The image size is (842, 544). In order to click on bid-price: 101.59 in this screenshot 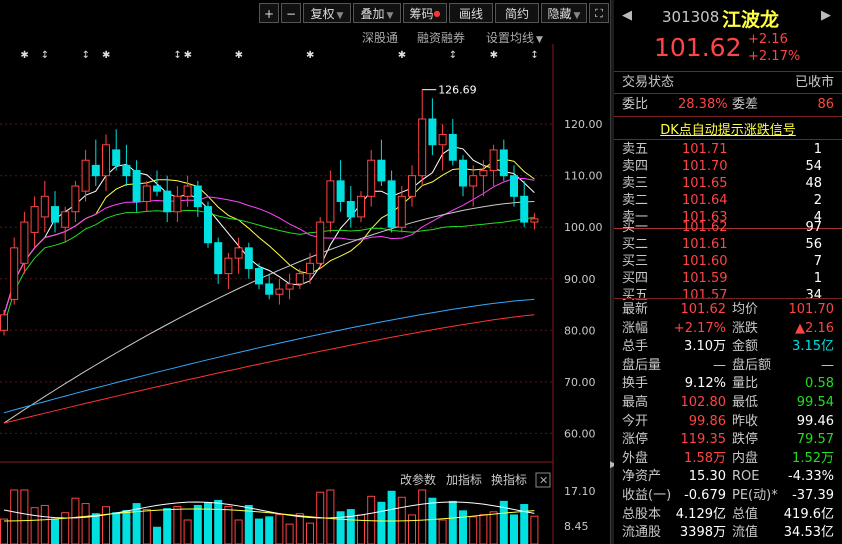, I will do `click(705, 278)`.